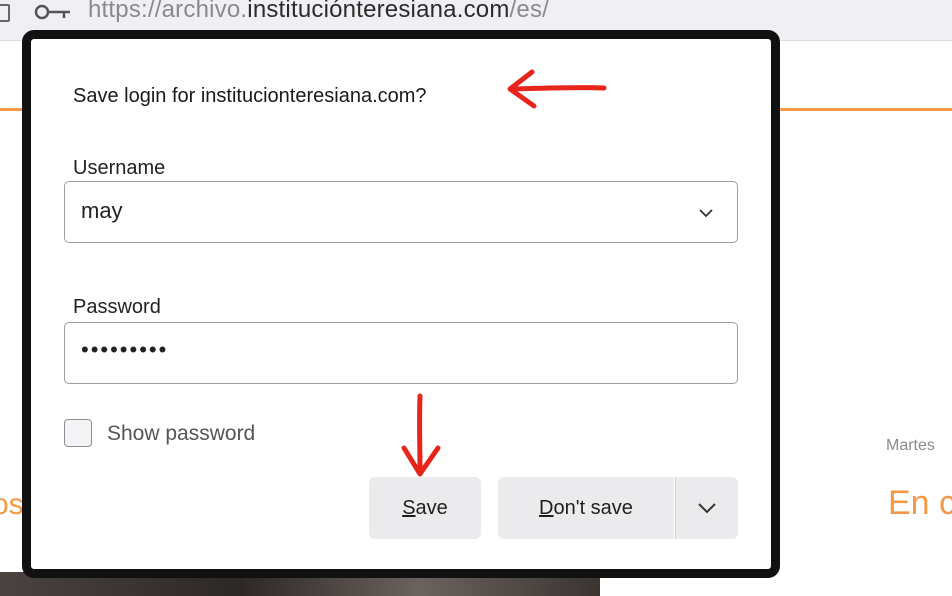 This screenshot has width=952, height=596. I want to click on username-field: may, so click(401, 212).